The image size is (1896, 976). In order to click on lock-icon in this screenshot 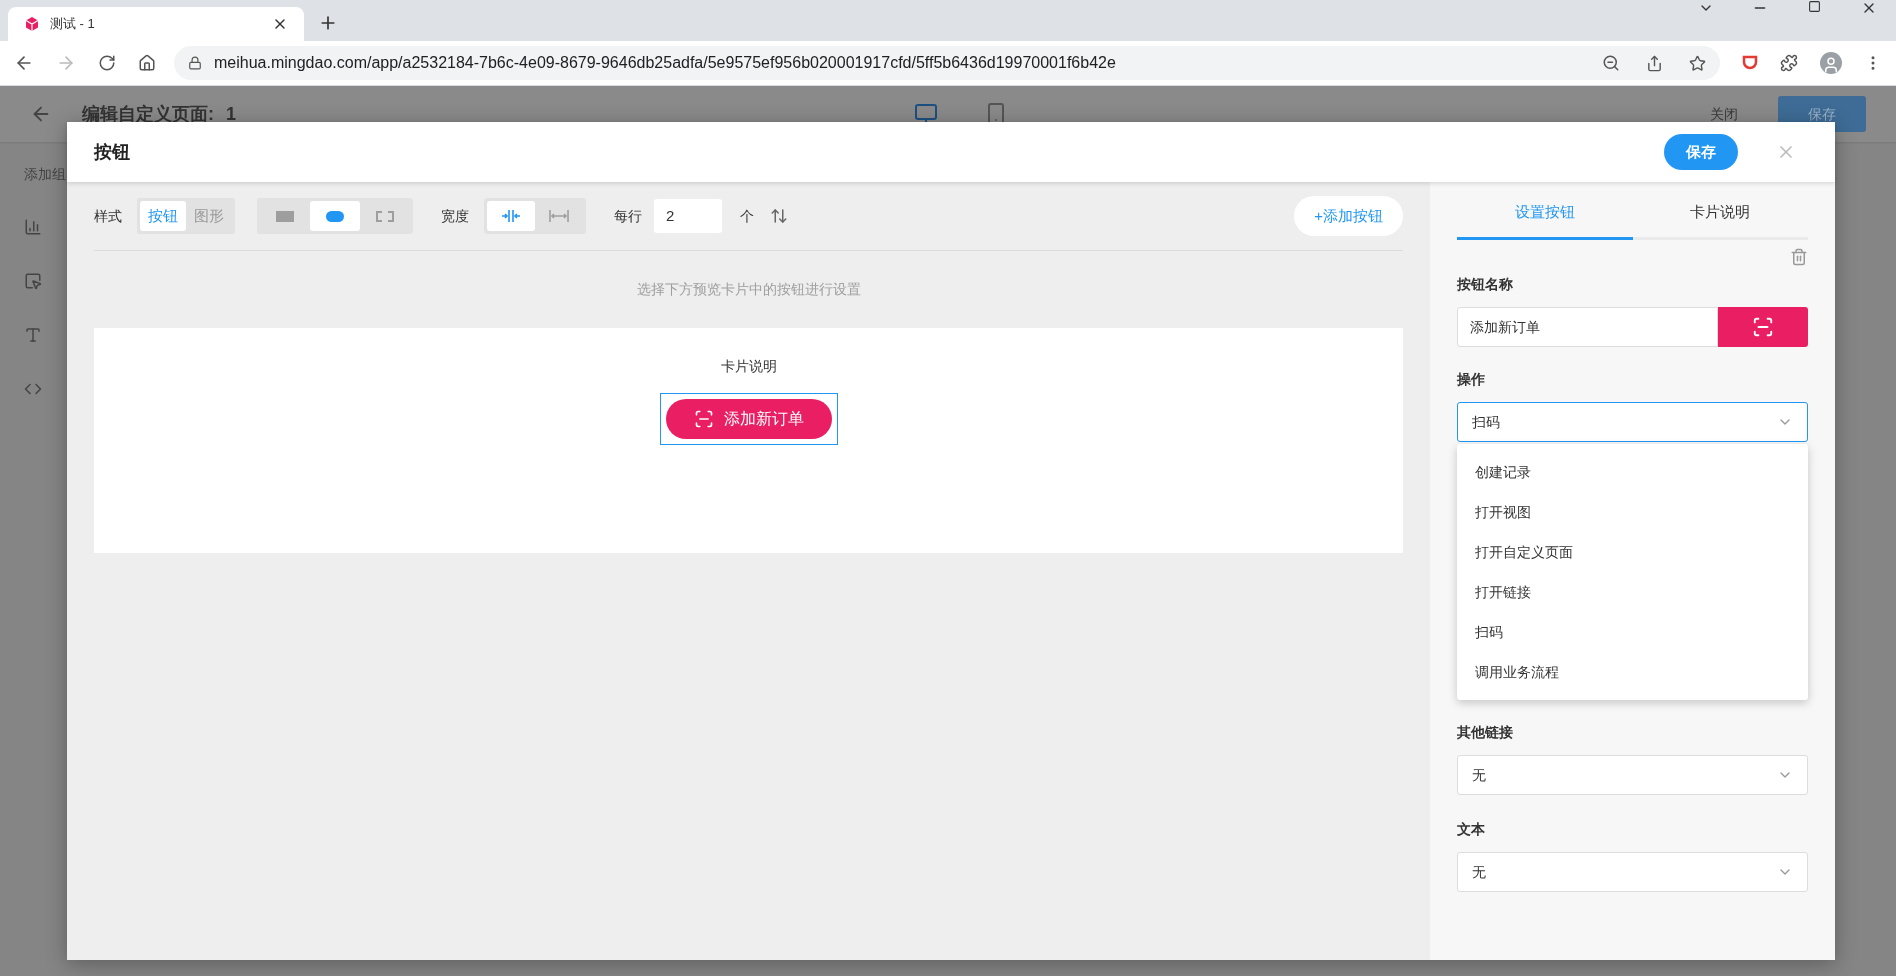, I will do `click(195, 63)`.